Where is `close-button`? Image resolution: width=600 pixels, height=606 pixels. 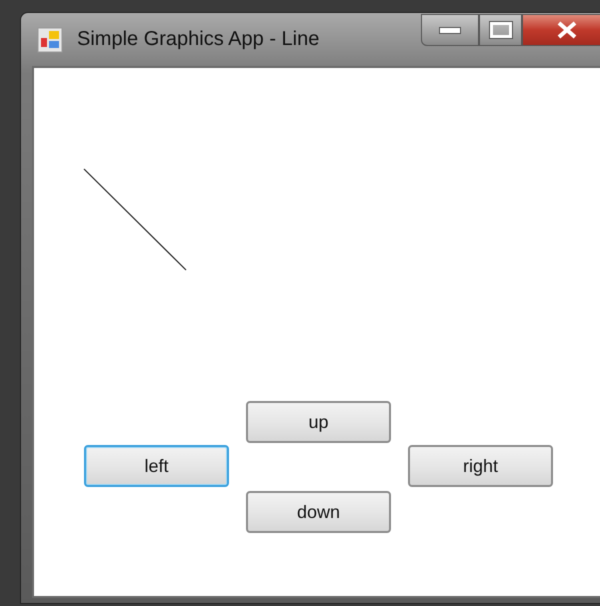
close-button is located at coordinates (561, 30).